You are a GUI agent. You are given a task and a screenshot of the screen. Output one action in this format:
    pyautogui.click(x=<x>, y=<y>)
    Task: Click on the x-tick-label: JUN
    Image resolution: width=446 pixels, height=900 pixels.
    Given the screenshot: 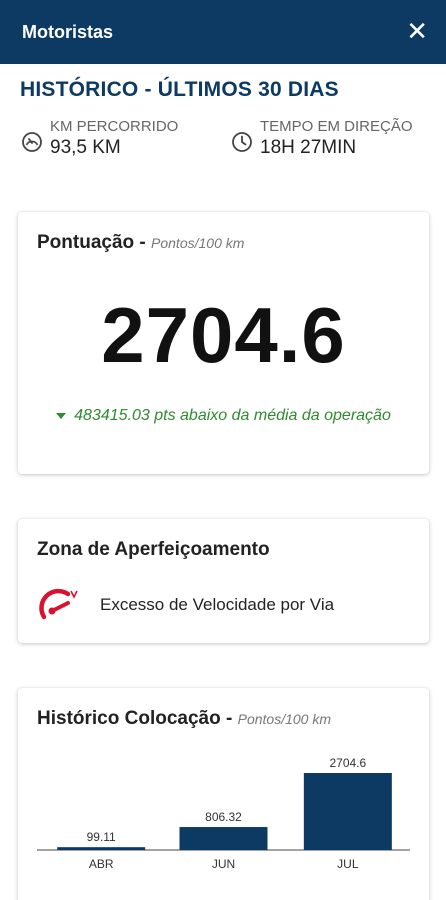 What is the action you would take?
    pyautogui.click(x=223, y=864)
    